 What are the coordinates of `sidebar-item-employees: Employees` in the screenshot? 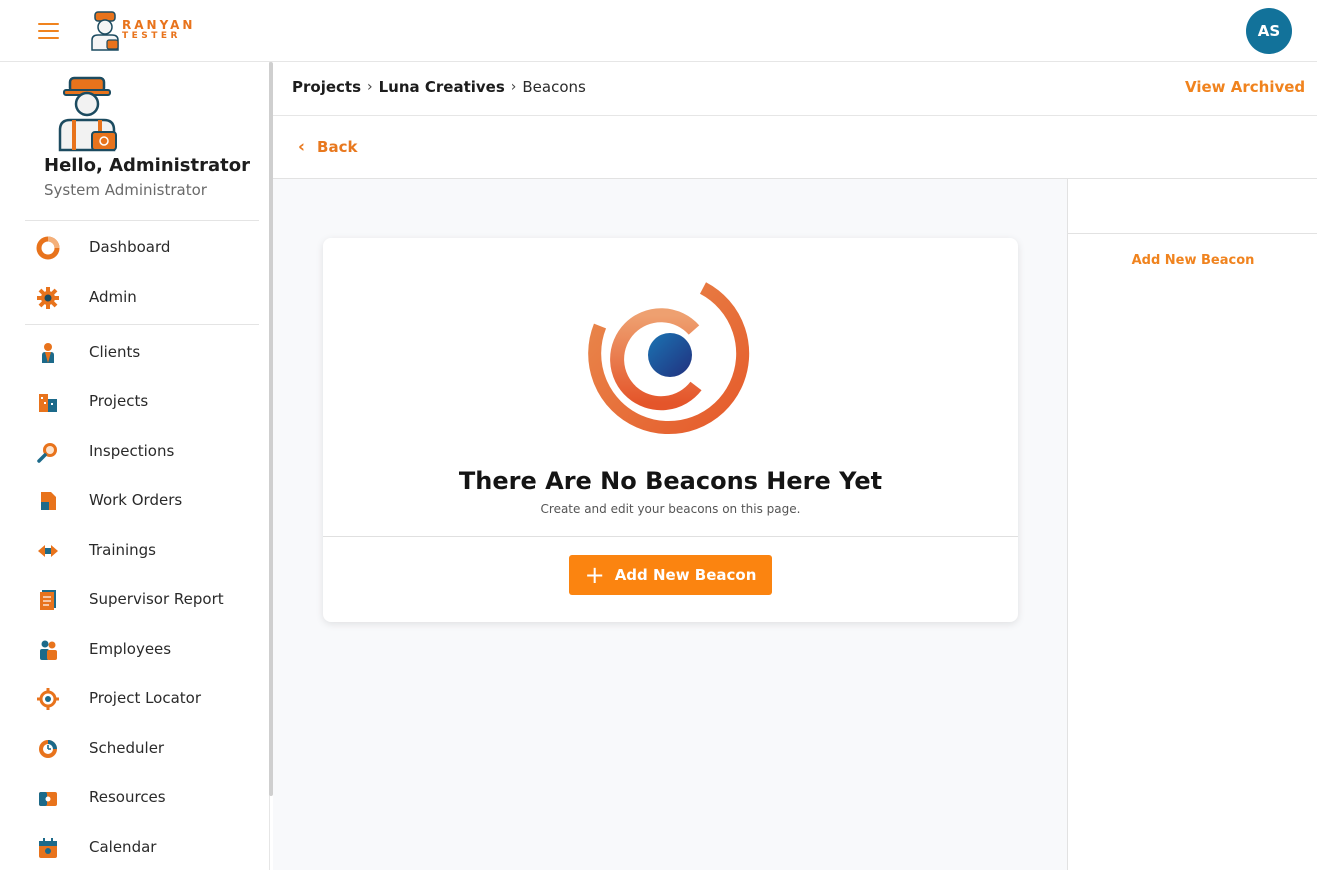 It's located at (130, 649).